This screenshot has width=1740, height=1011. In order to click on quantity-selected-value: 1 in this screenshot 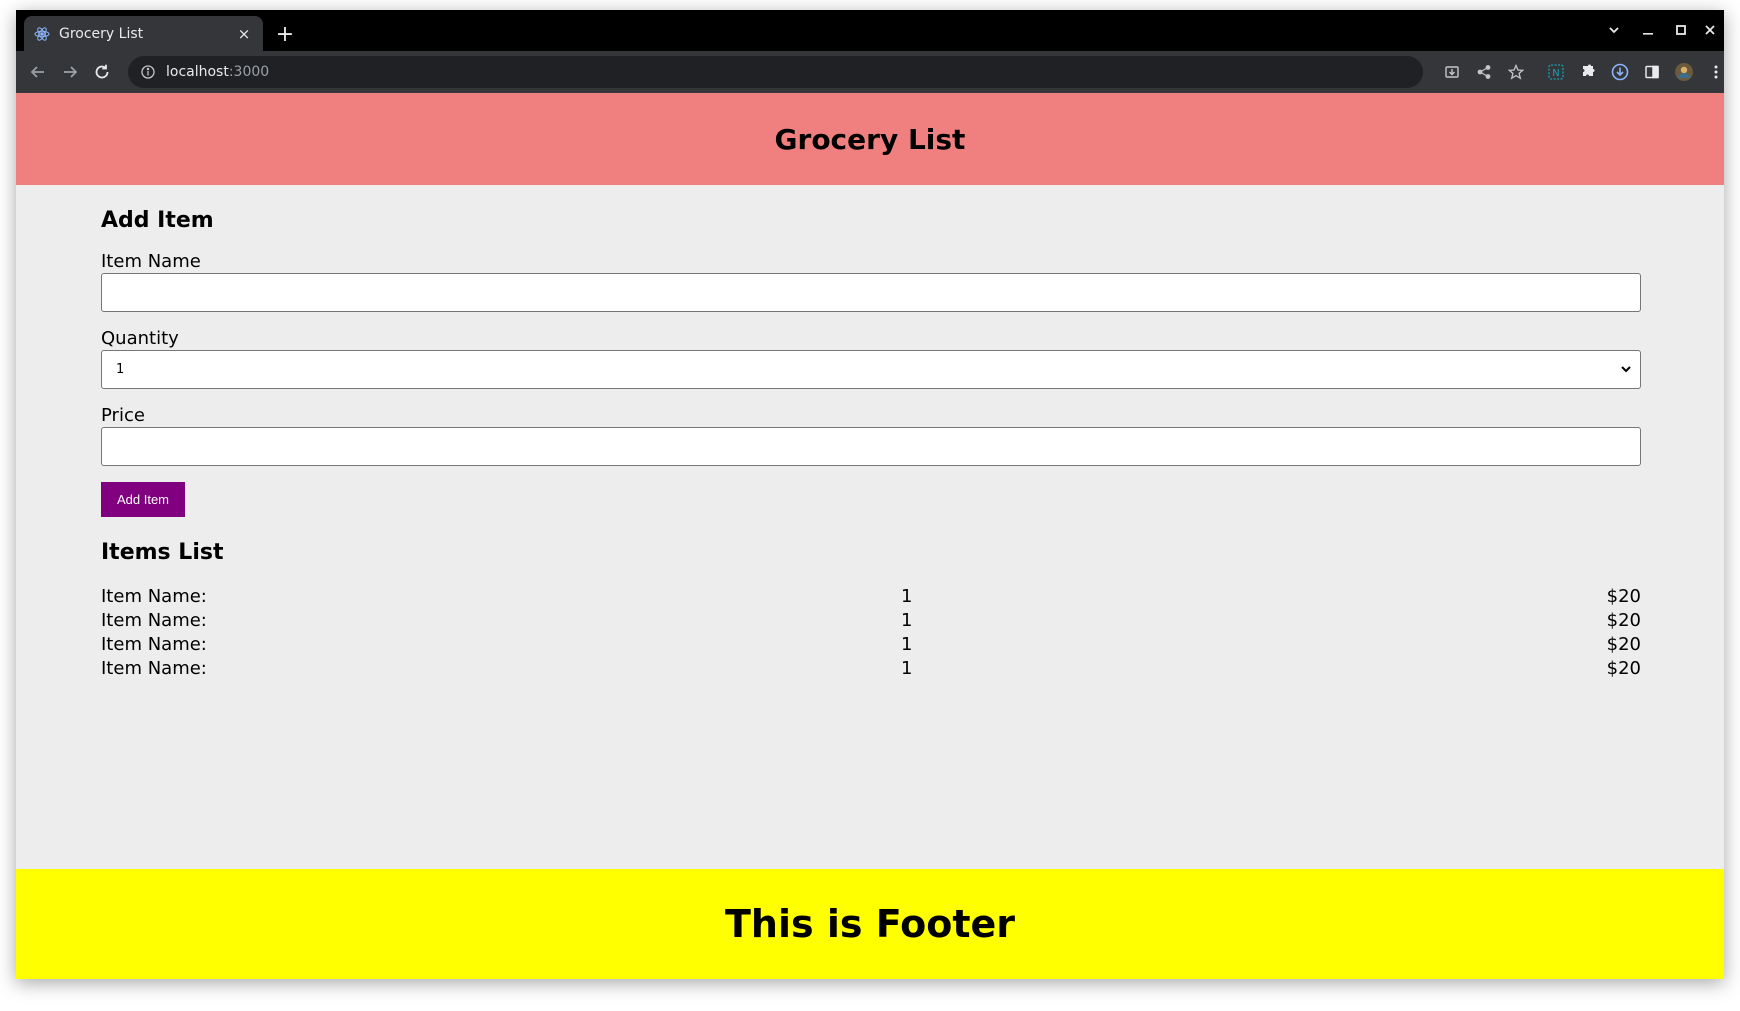, I will do `click(120, 369)`.